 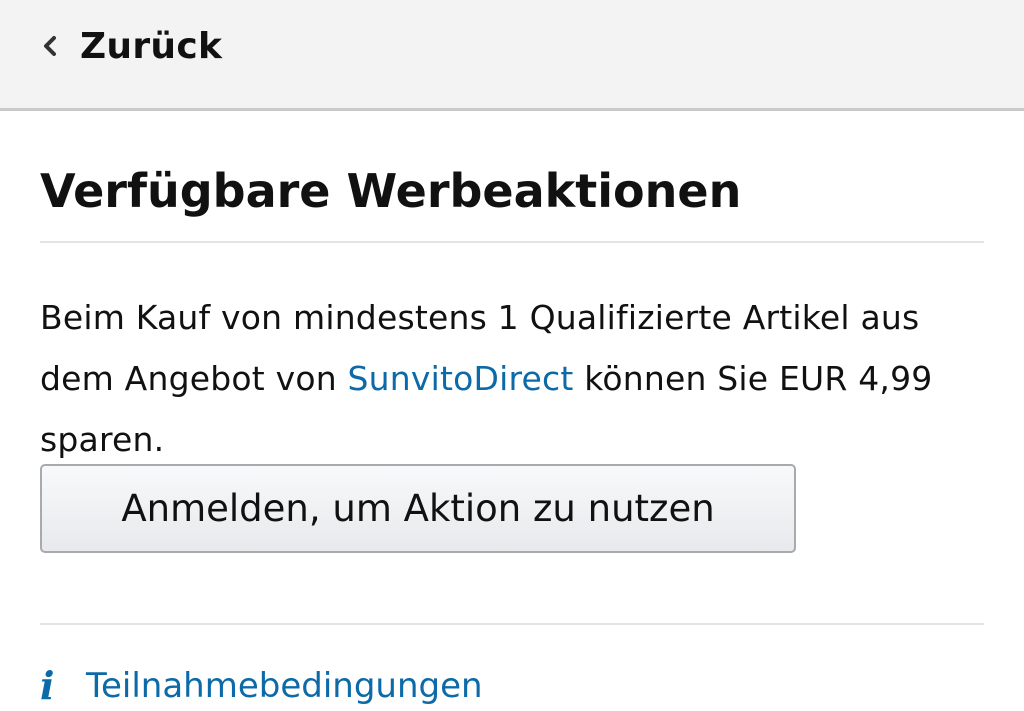 I want to click on info-icon: i, so click(x=47, y=685).